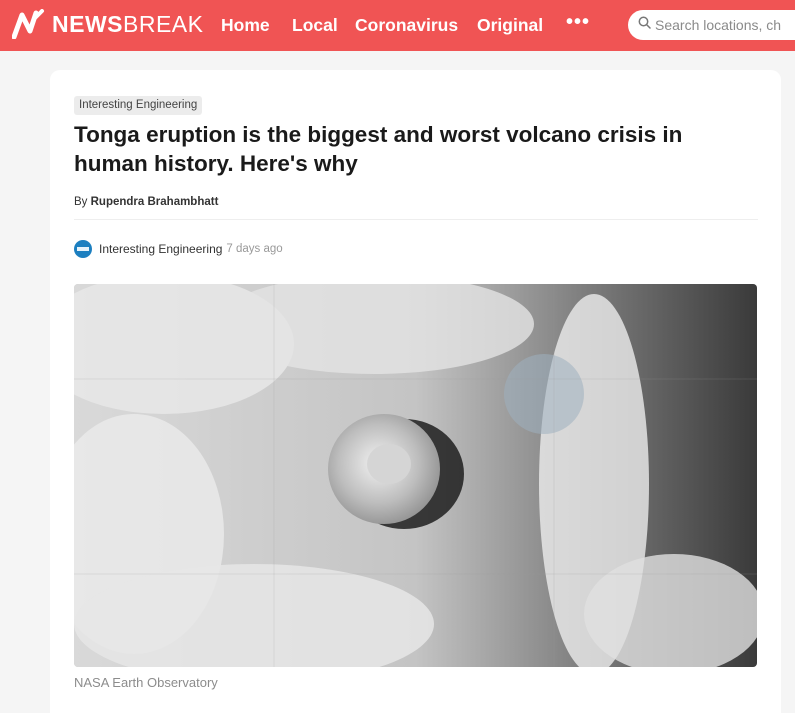  I want to click on nav-home: Home, so click(245, 25).